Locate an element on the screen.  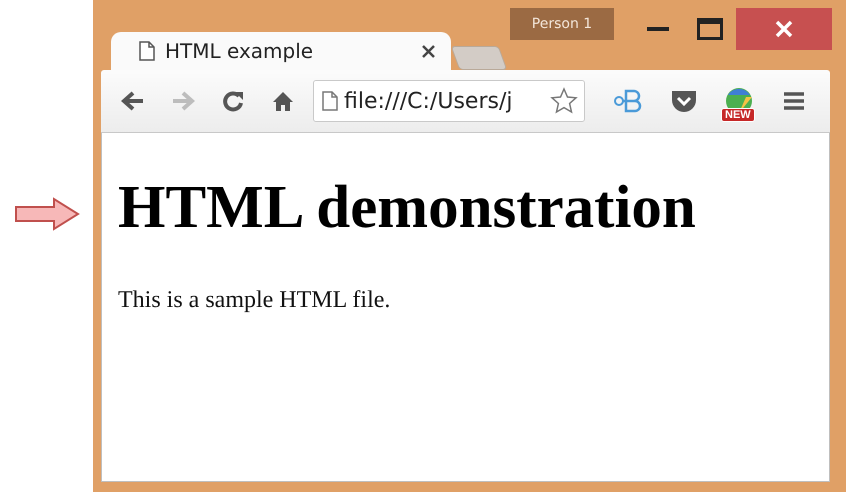
address-bar: file:///C:/Users/j is located at coordinates (449, 101).